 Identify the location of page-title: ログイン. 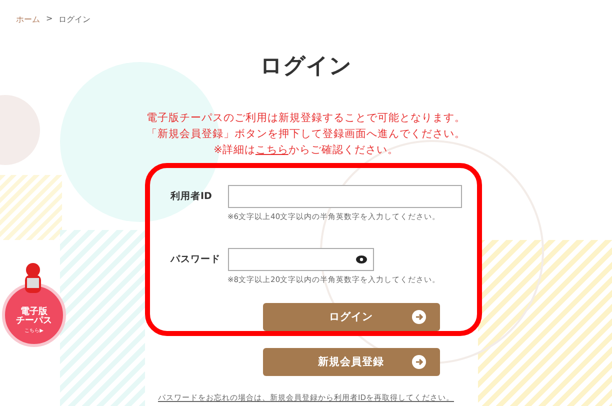
(306, 67).